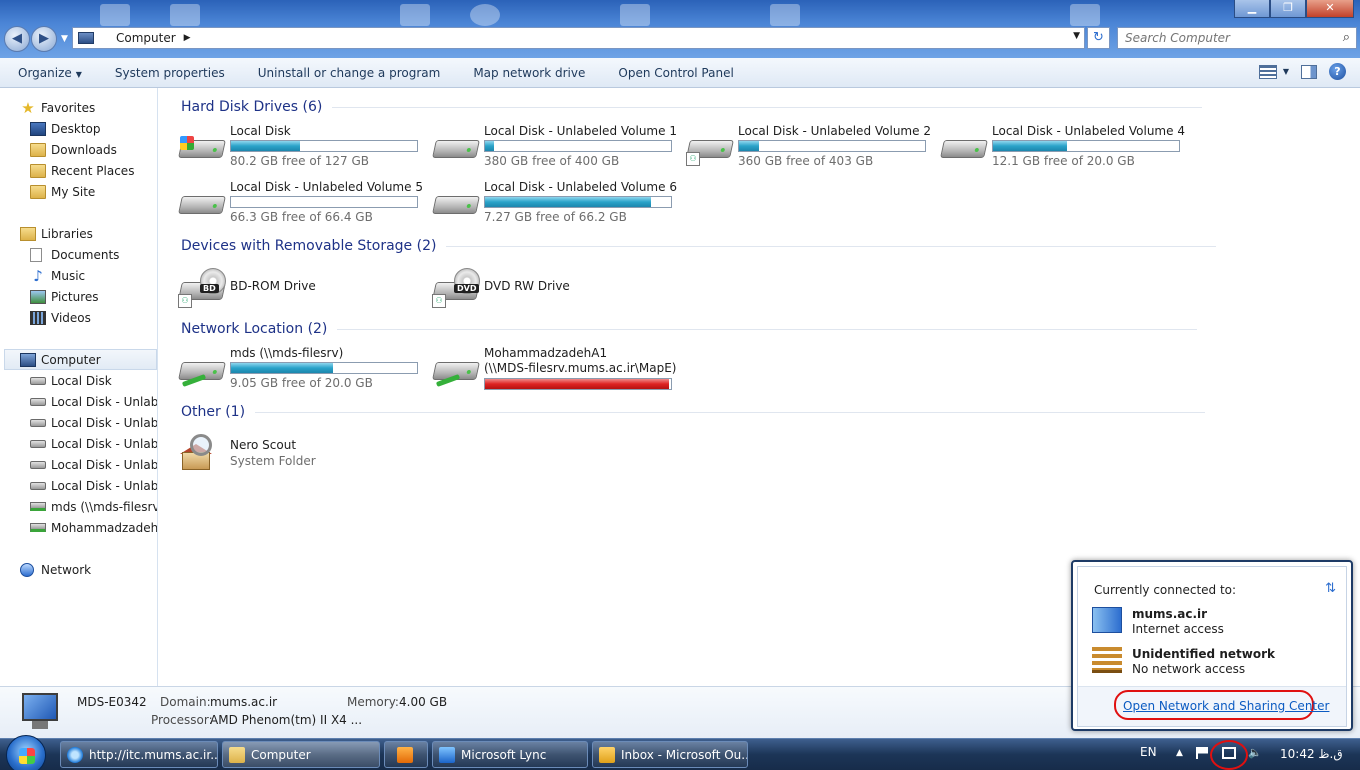 The image size is (1360, 770). I want to click on sidebar-item-computer: Computer, so click(80, 359).